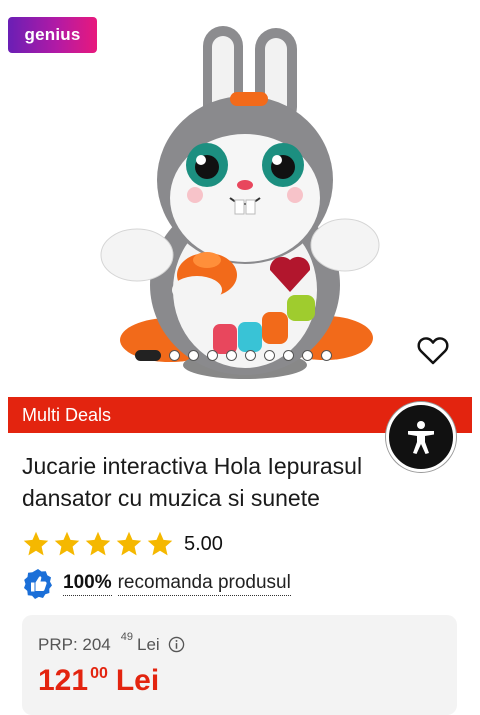 This screenshot has width=480, height=715. I want to click on price-integer: 121, so click(63, 680).